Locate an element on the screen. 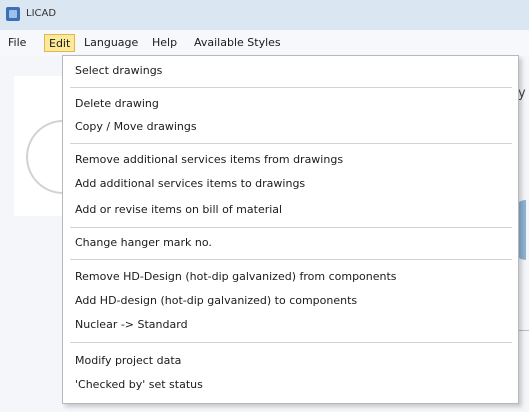 Image resolution: width=529 pixels, height=412 pixels. menu-item-delete-drawing: Delete drawing is located at coordinates (117, 104).